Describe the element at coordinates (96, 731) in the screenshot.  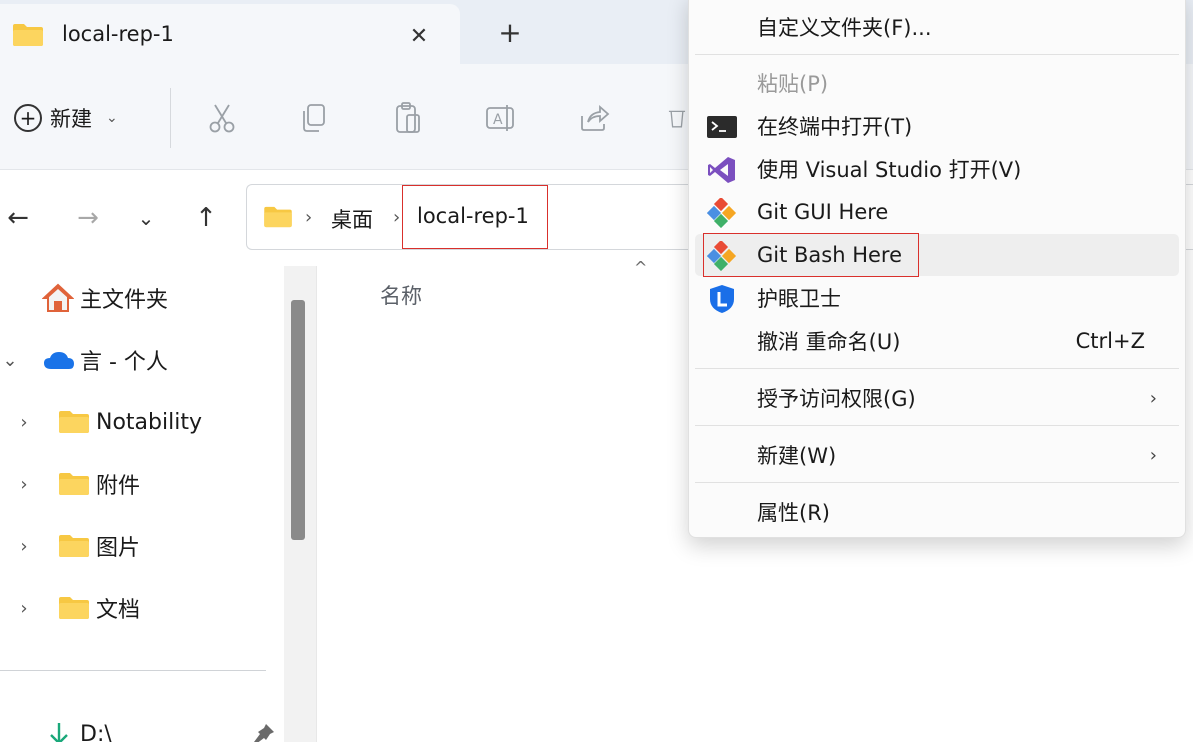
I see `sidebar-item-label: D:\` at that location.